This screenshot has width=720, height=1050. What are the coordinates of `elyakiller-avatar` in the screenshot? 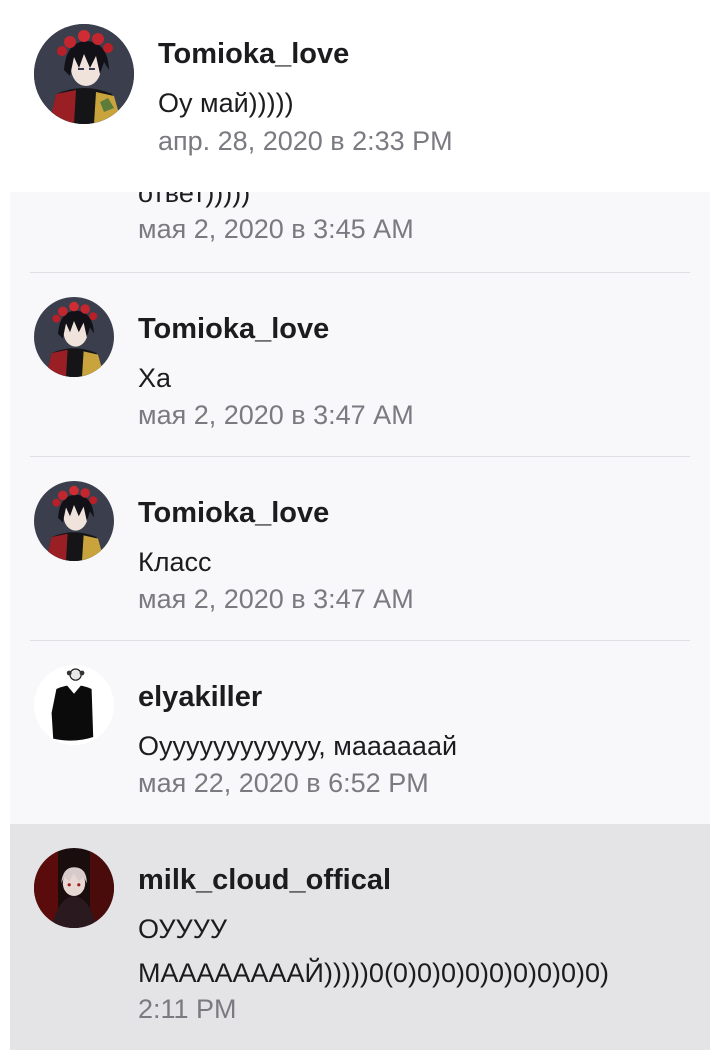 It's located at (74, 705).